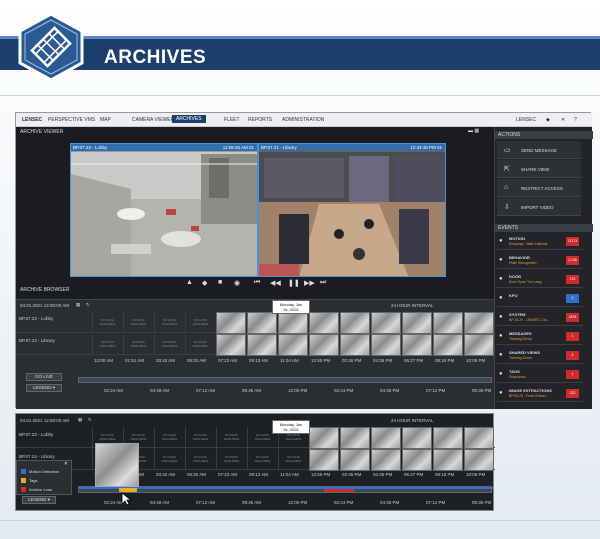 The height and width of the screenshot is (539, 600). Describe the element at coordinates (436, 502) in the screenshot. I see `time-tick-label: 07:12 PM` at that location.